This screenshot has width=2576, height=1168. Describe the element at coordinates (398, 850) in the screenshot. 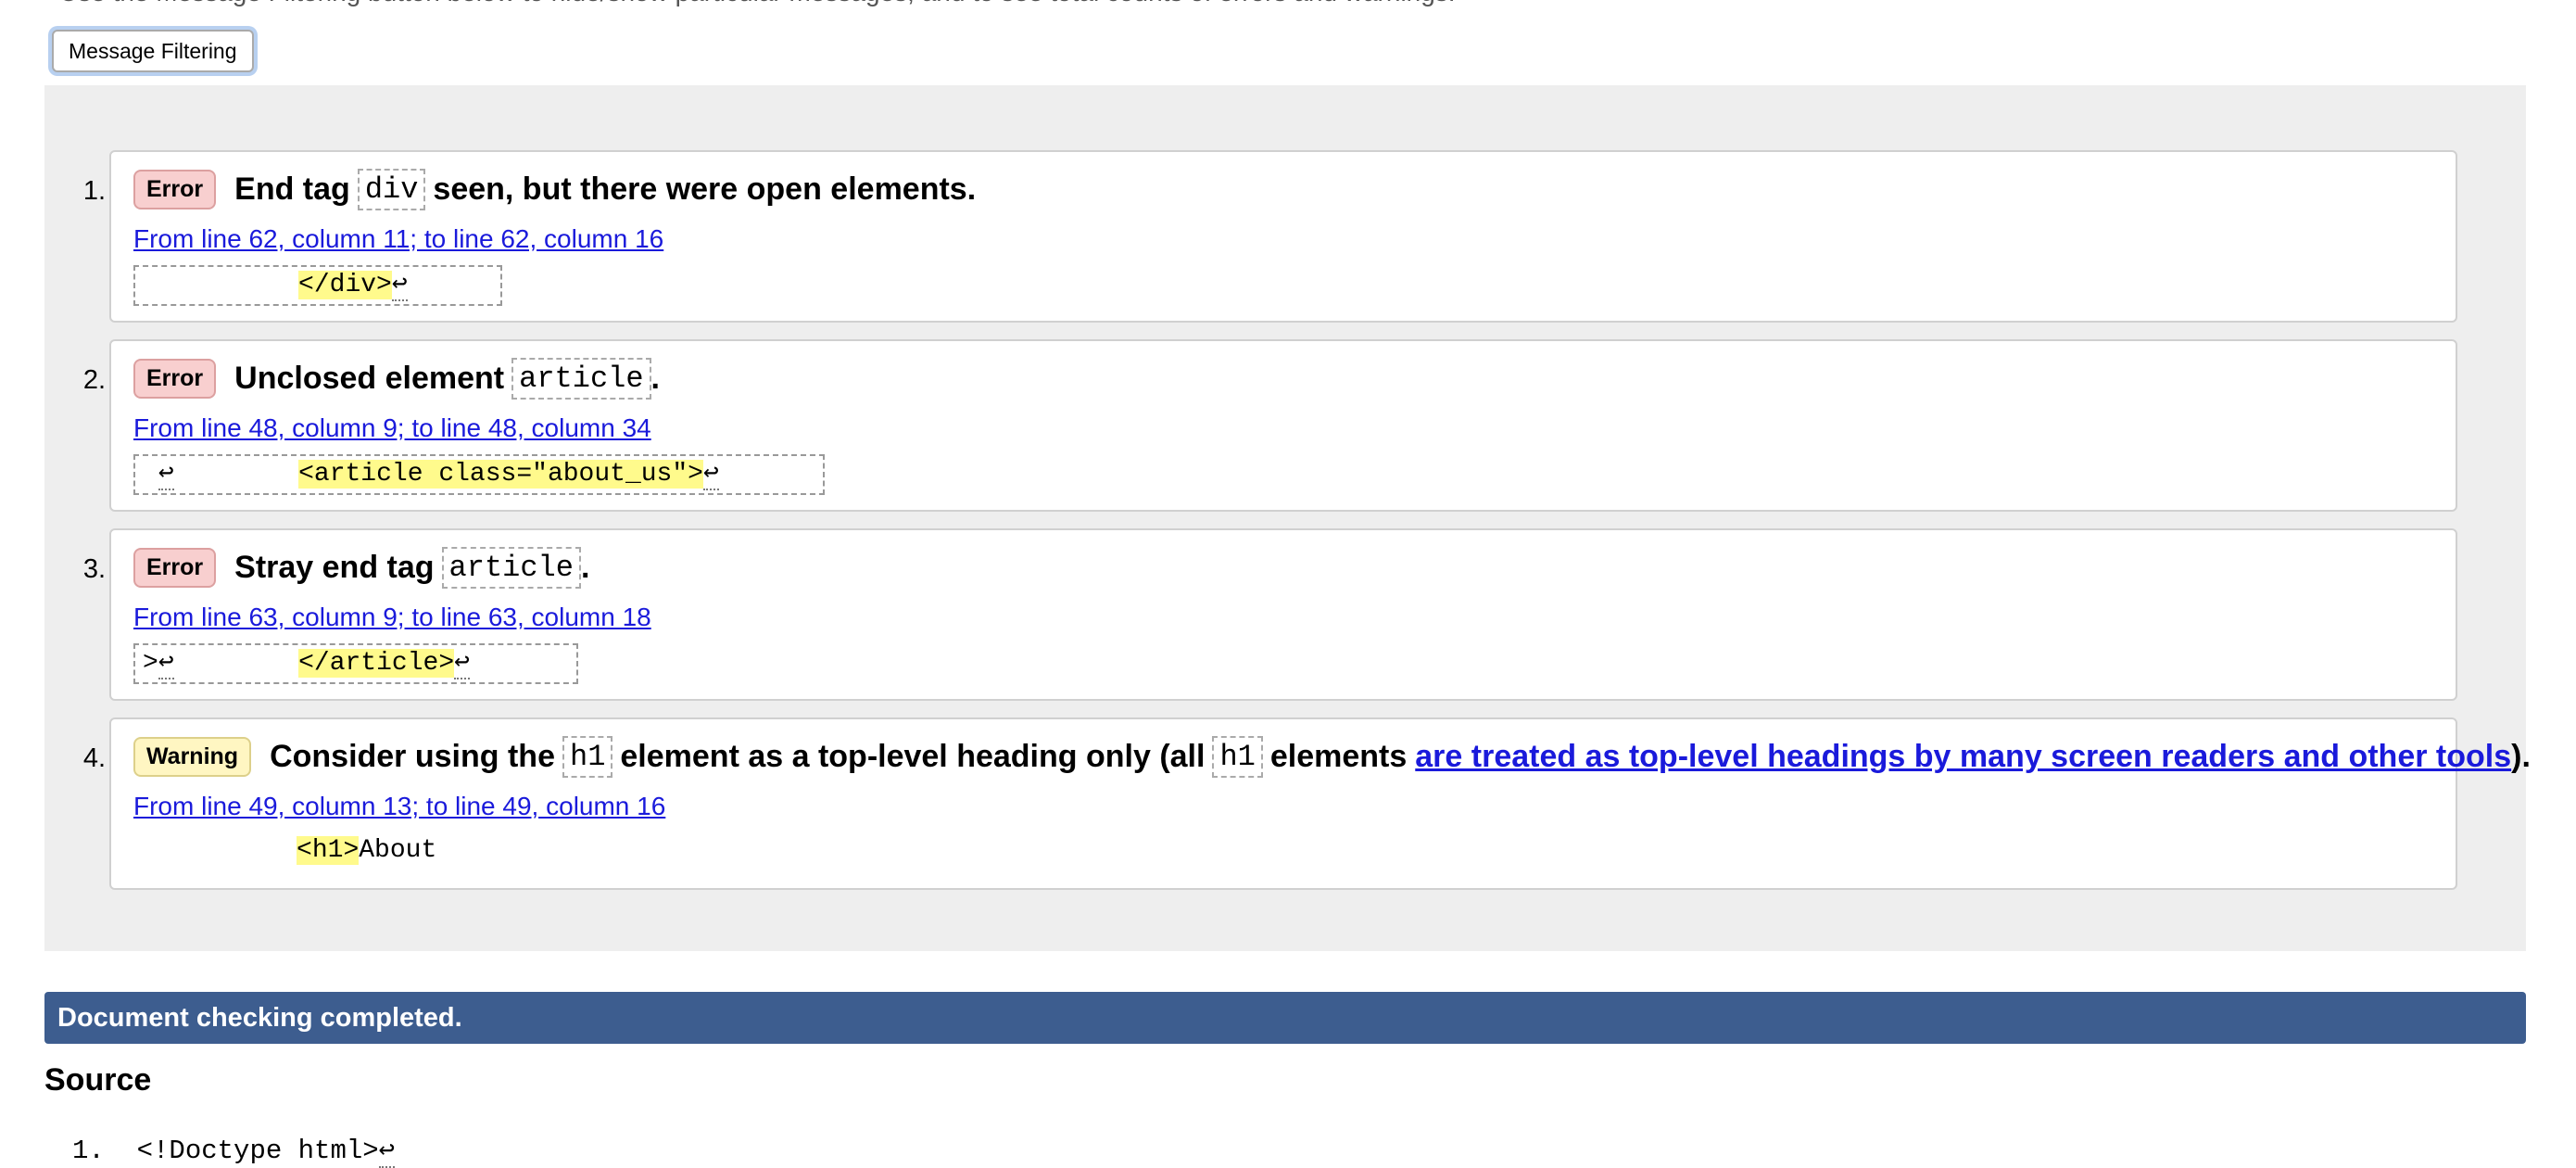

I see `extract-text: About` at that location.